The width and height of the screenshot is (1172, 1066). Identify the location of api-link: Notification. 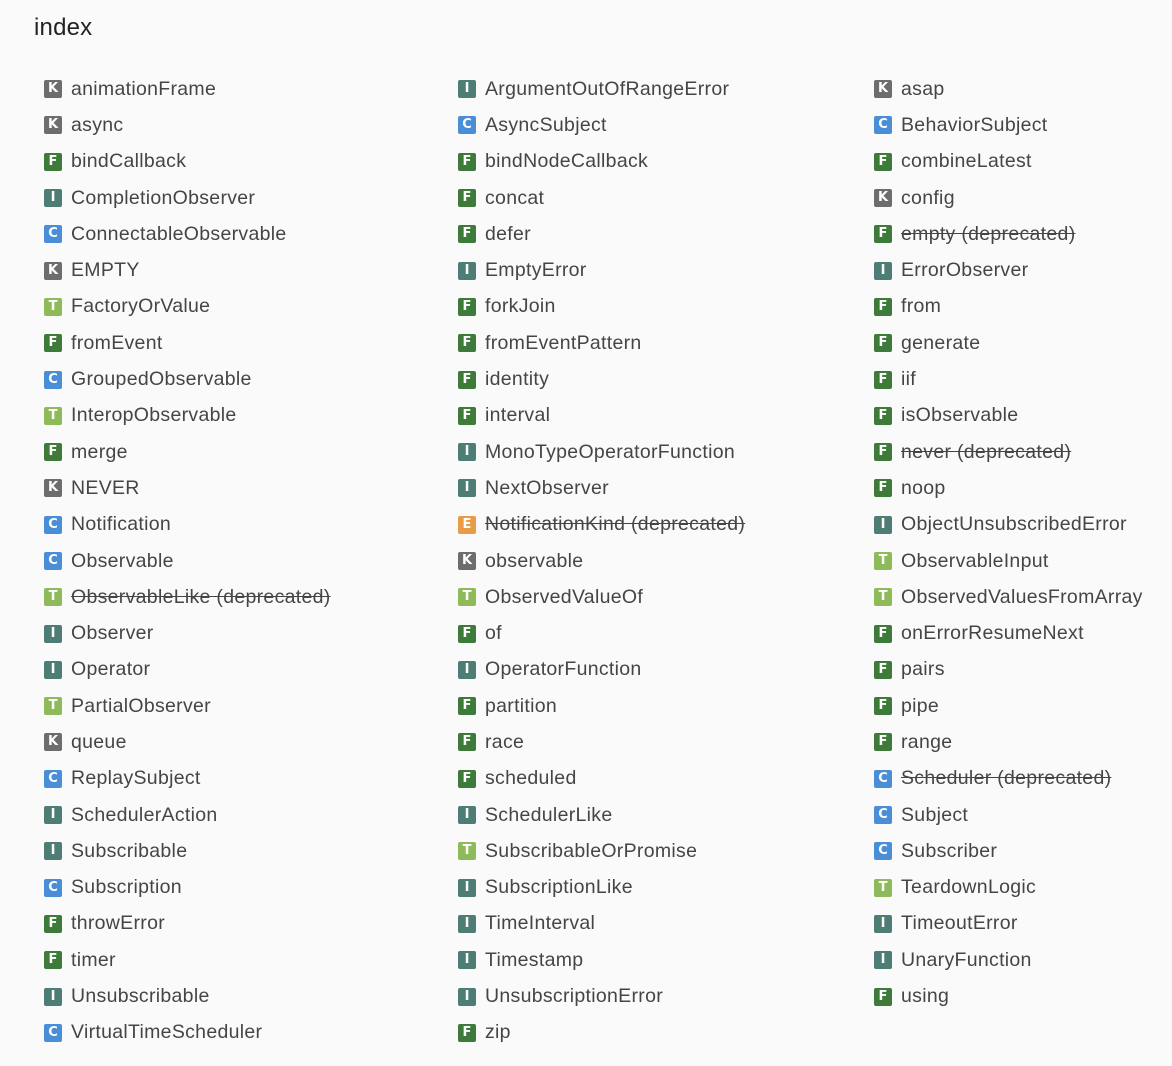
(121, 524).